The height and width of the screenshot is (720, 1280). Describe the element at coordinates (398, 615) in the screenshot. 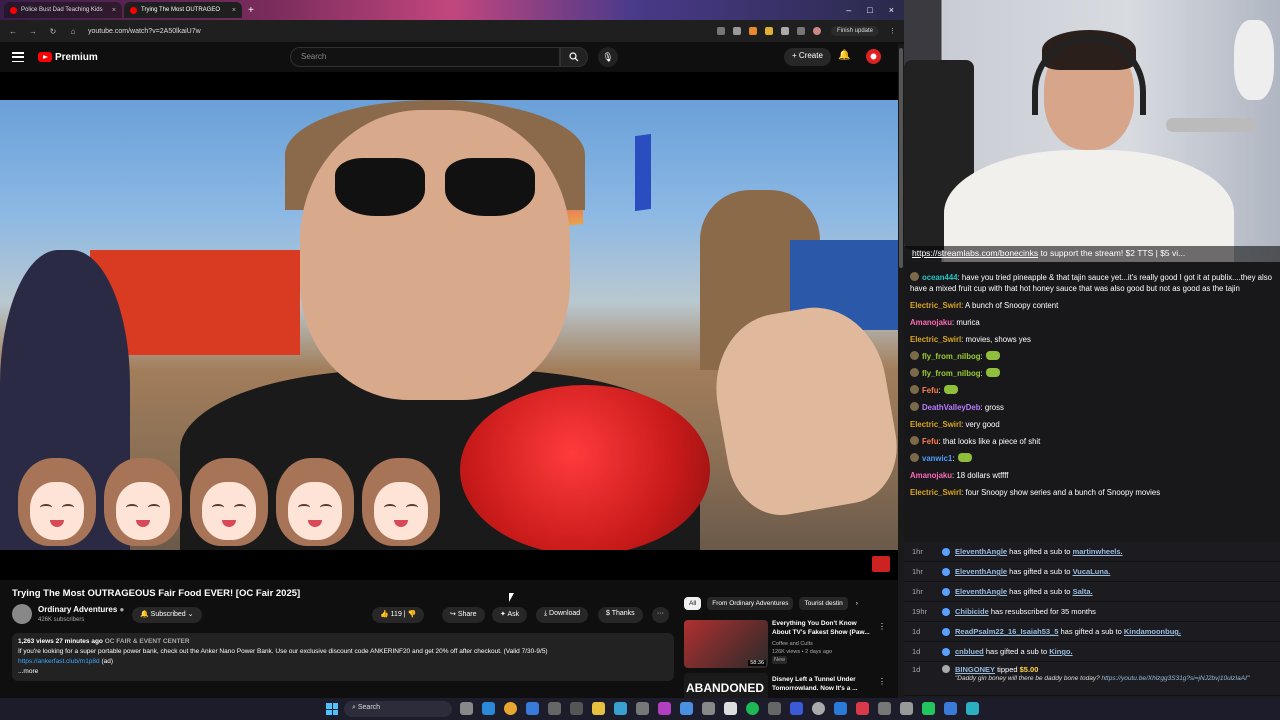

I see `like-button: 👍 119 | 👎` at that location.